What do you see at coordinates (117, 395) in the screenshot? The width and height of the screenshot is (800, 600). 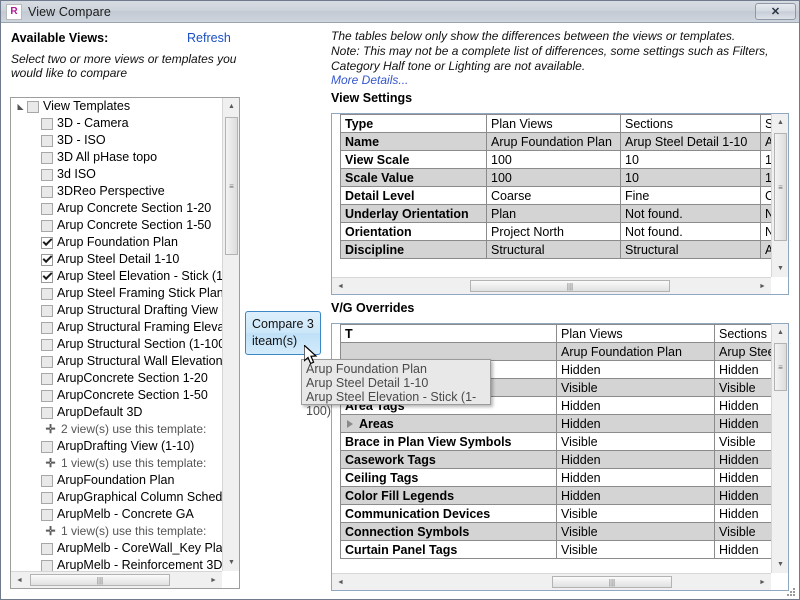 I see `tree-item: ArupConcrete Section 1-50` at bounding box center [117, 395].